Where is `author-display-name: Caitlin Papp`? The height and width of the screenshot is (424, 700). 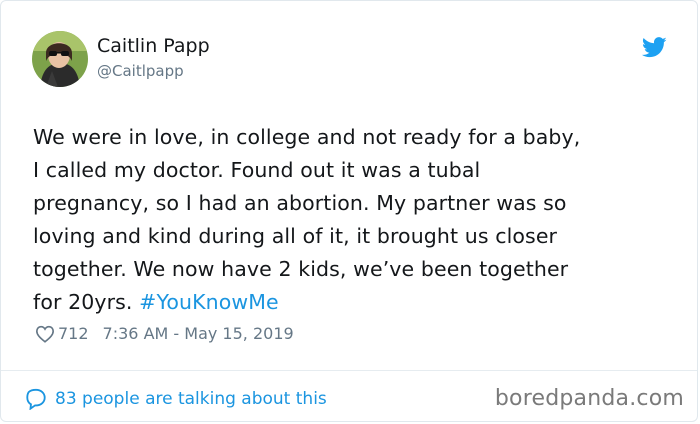
author-display-name: Caitlin Papp is located at coordinates (153, 46).